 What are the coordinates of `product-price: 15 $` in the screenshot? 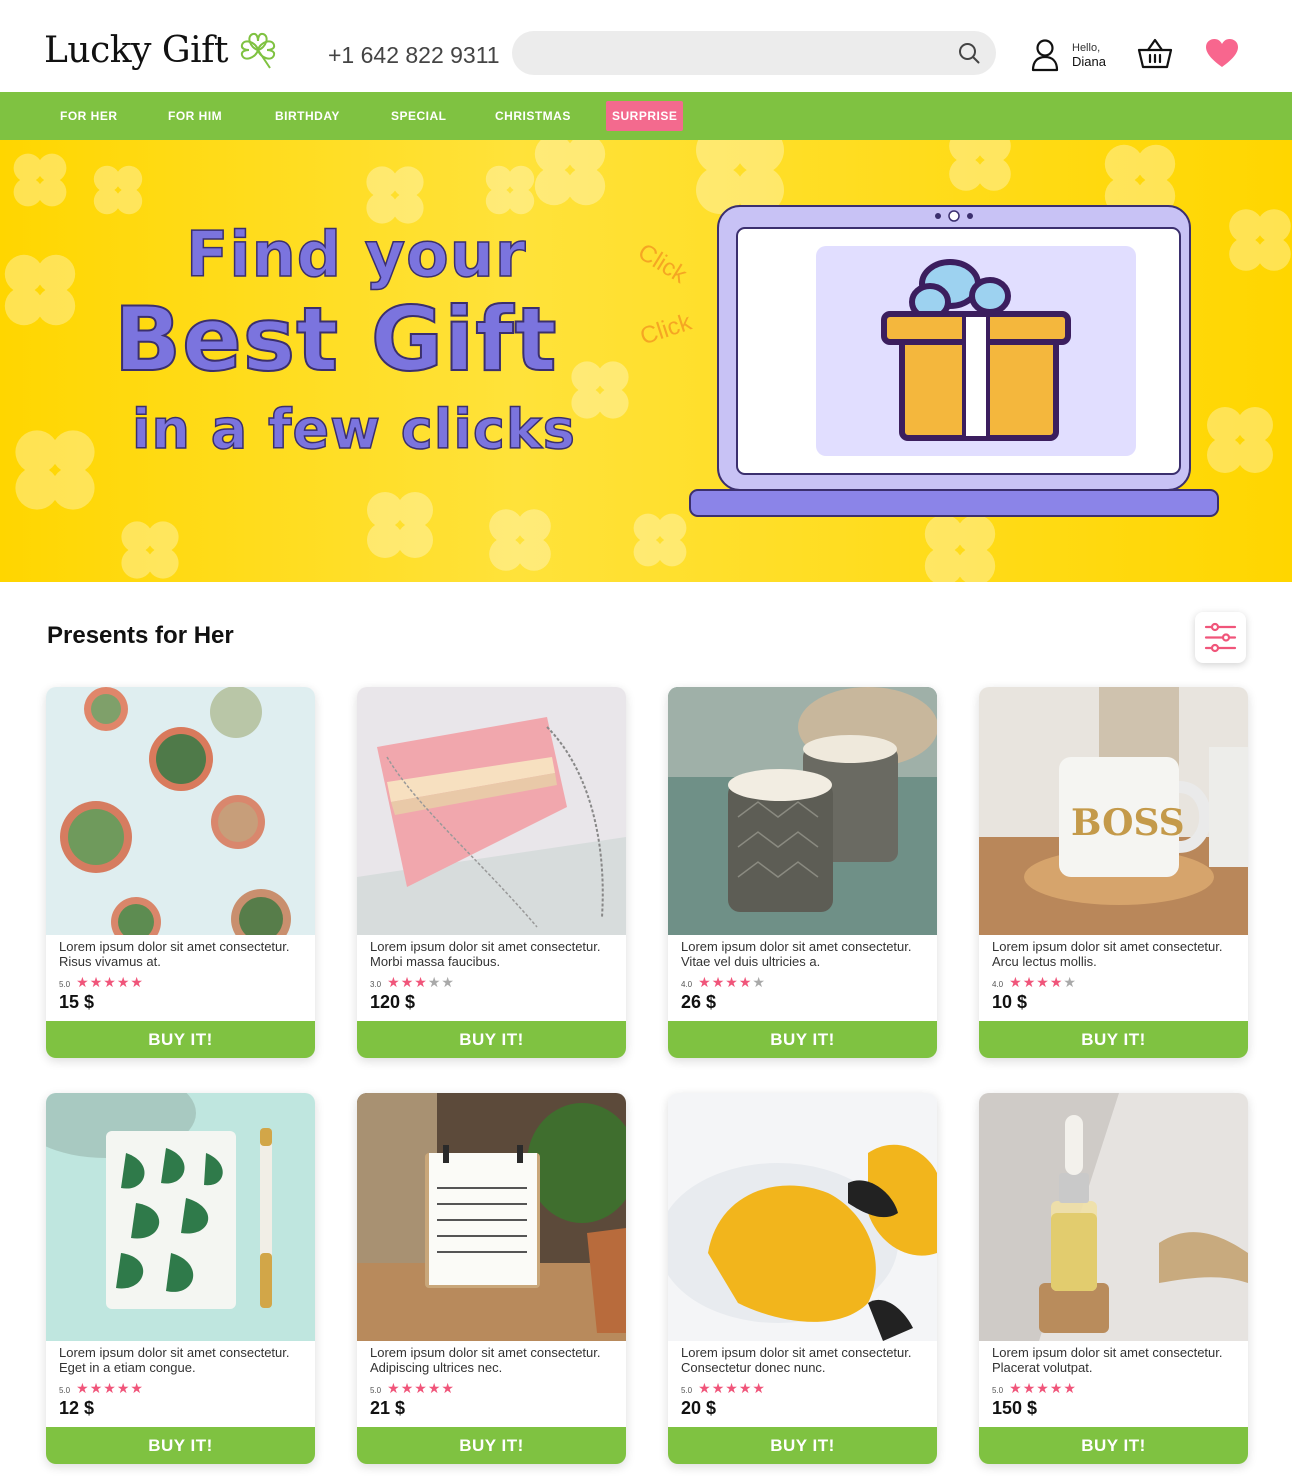 It's located at (77, 1002).